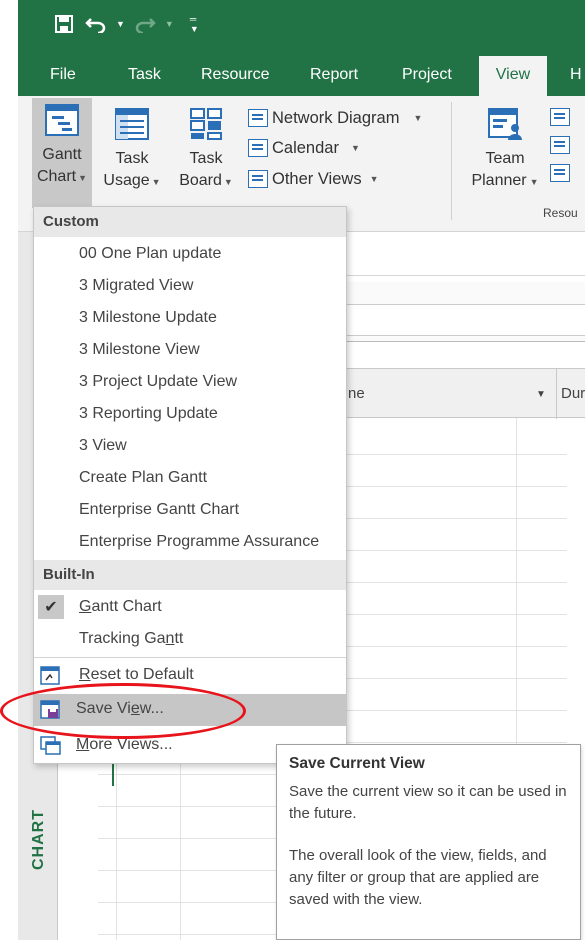 This screenshot has width=585, height=940. Describe the element at coordinates (51, 676) in the screenshot. I see `reset-view-icon` at that location.